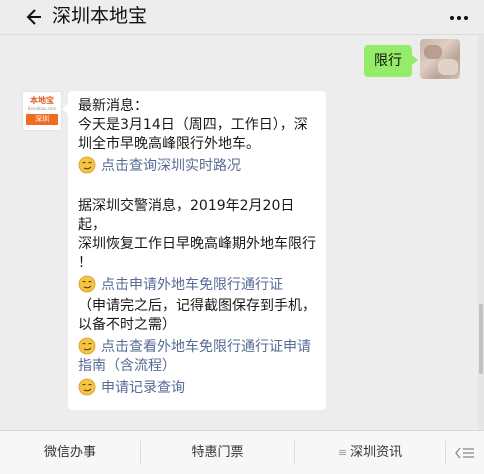  Describe the element at coordinates (197, 388) in the screenshot. I see `link-row-records: 申请记录查询` at that location.